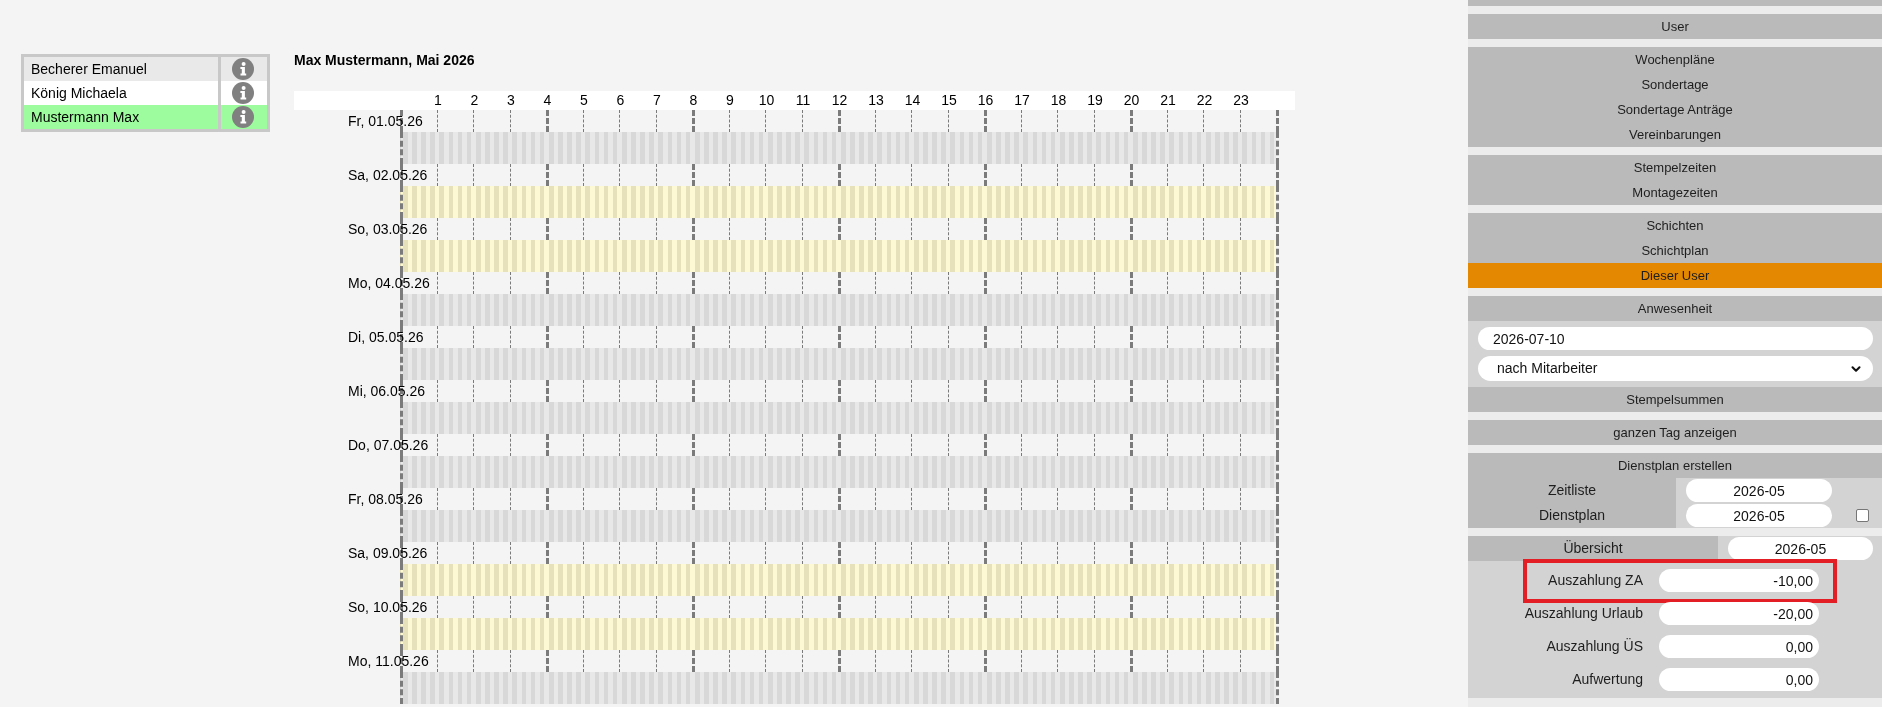  Describe the element at coordinates (657, 100) in the screenshot. I see `hour-label: 7` at that location.